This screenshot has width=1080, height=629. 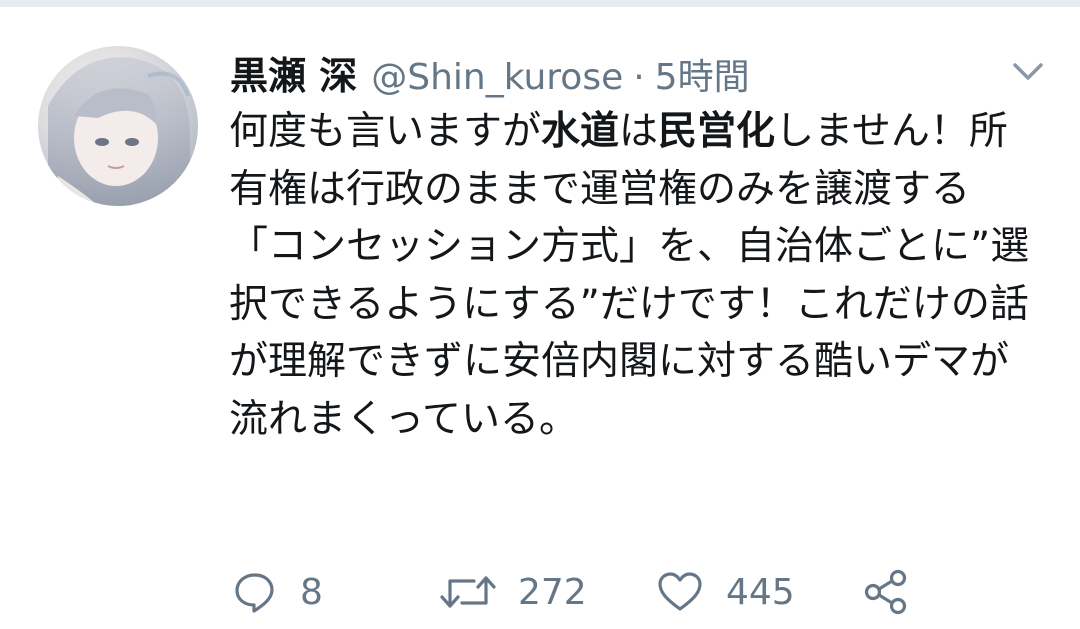 What do you see at coordinates (468, 592) in the screenshot?
I see `retweet-icon` at bounding box center [468, 592].